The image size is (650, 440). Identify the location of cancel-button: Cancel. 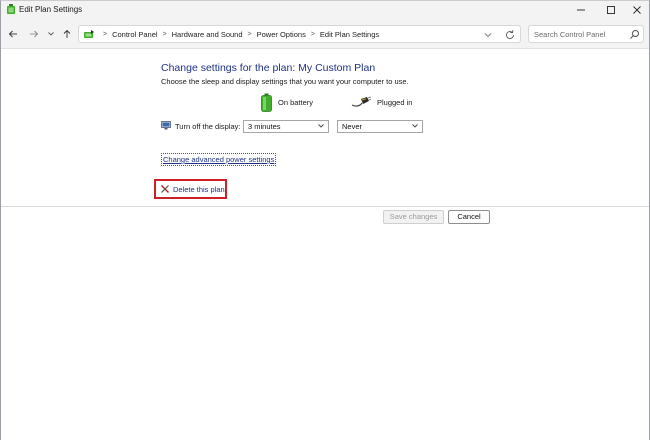
(469, 217).